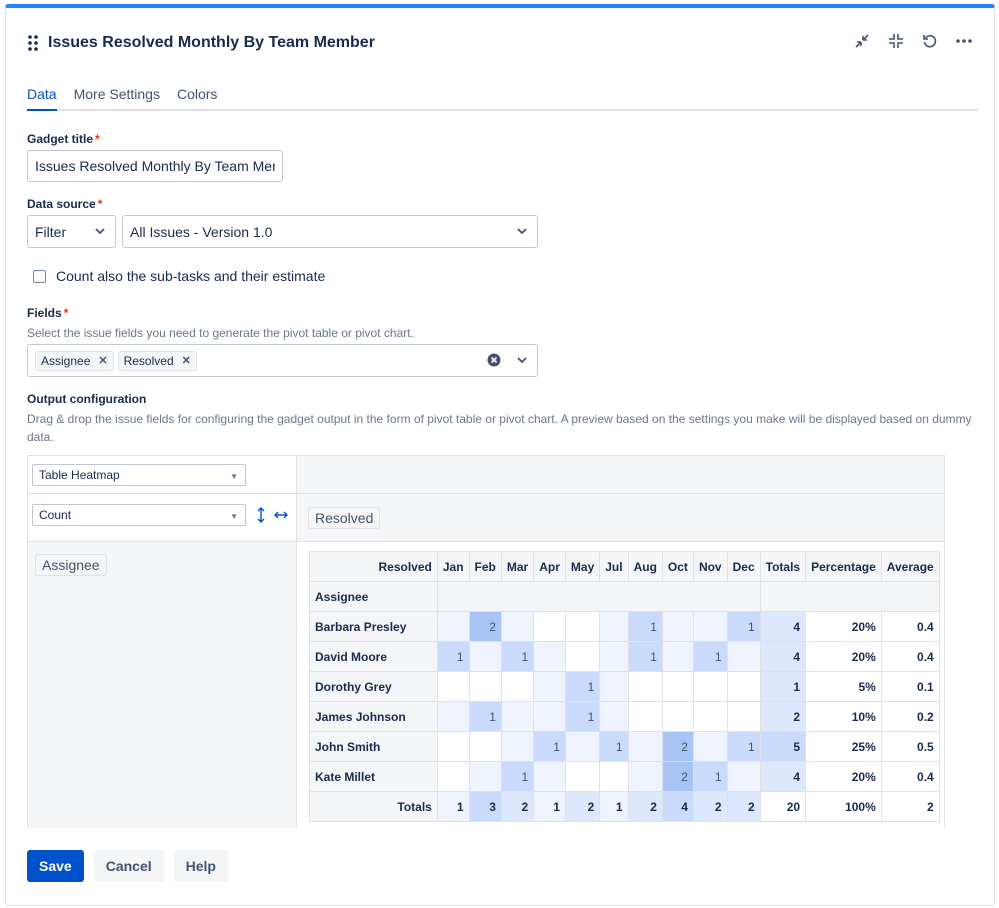  Describe the element at coordinates (330, 231) in the screenshot. I see `data-source-select: All Issues - Version 1.0` at that location.